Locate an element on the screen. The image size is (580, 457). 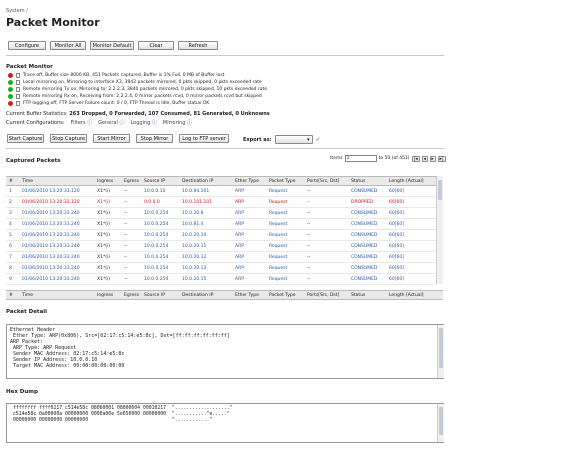
config-item-filters: Filters ⓘ is located at coordinates (82, 122).